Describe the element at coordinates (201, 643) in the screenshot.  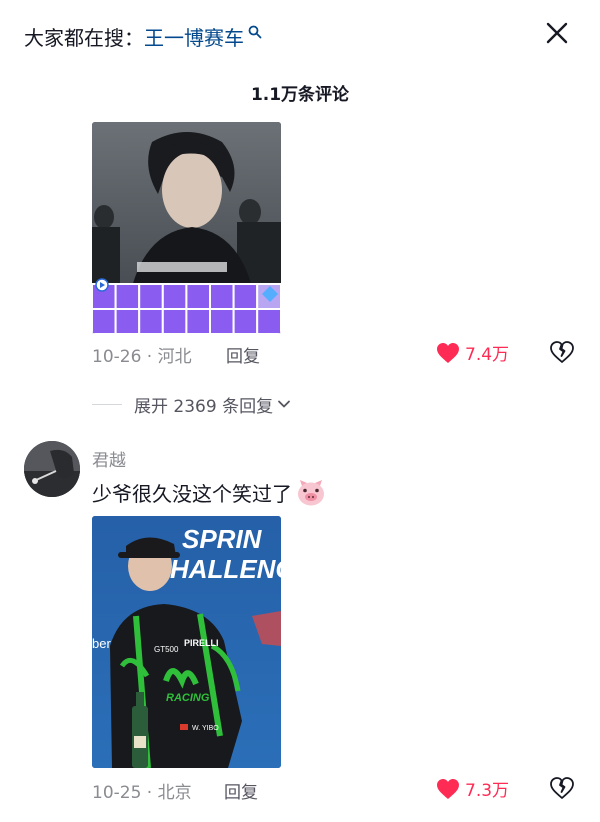
I see `sponsor-text: PIRELLI` at that location.